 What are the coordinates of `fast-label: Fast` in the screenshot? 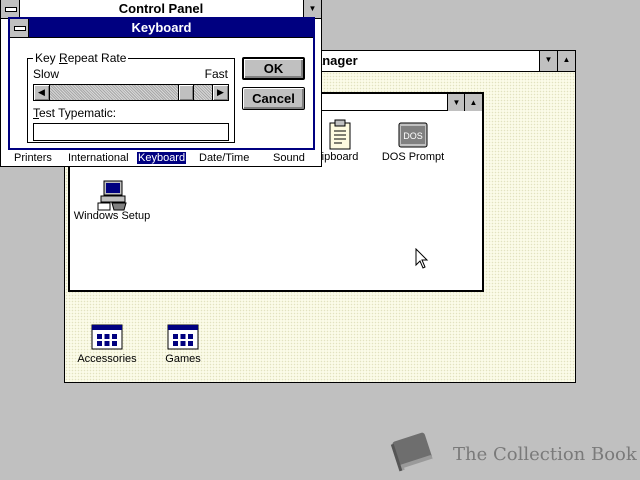 It's located at (216, 74).